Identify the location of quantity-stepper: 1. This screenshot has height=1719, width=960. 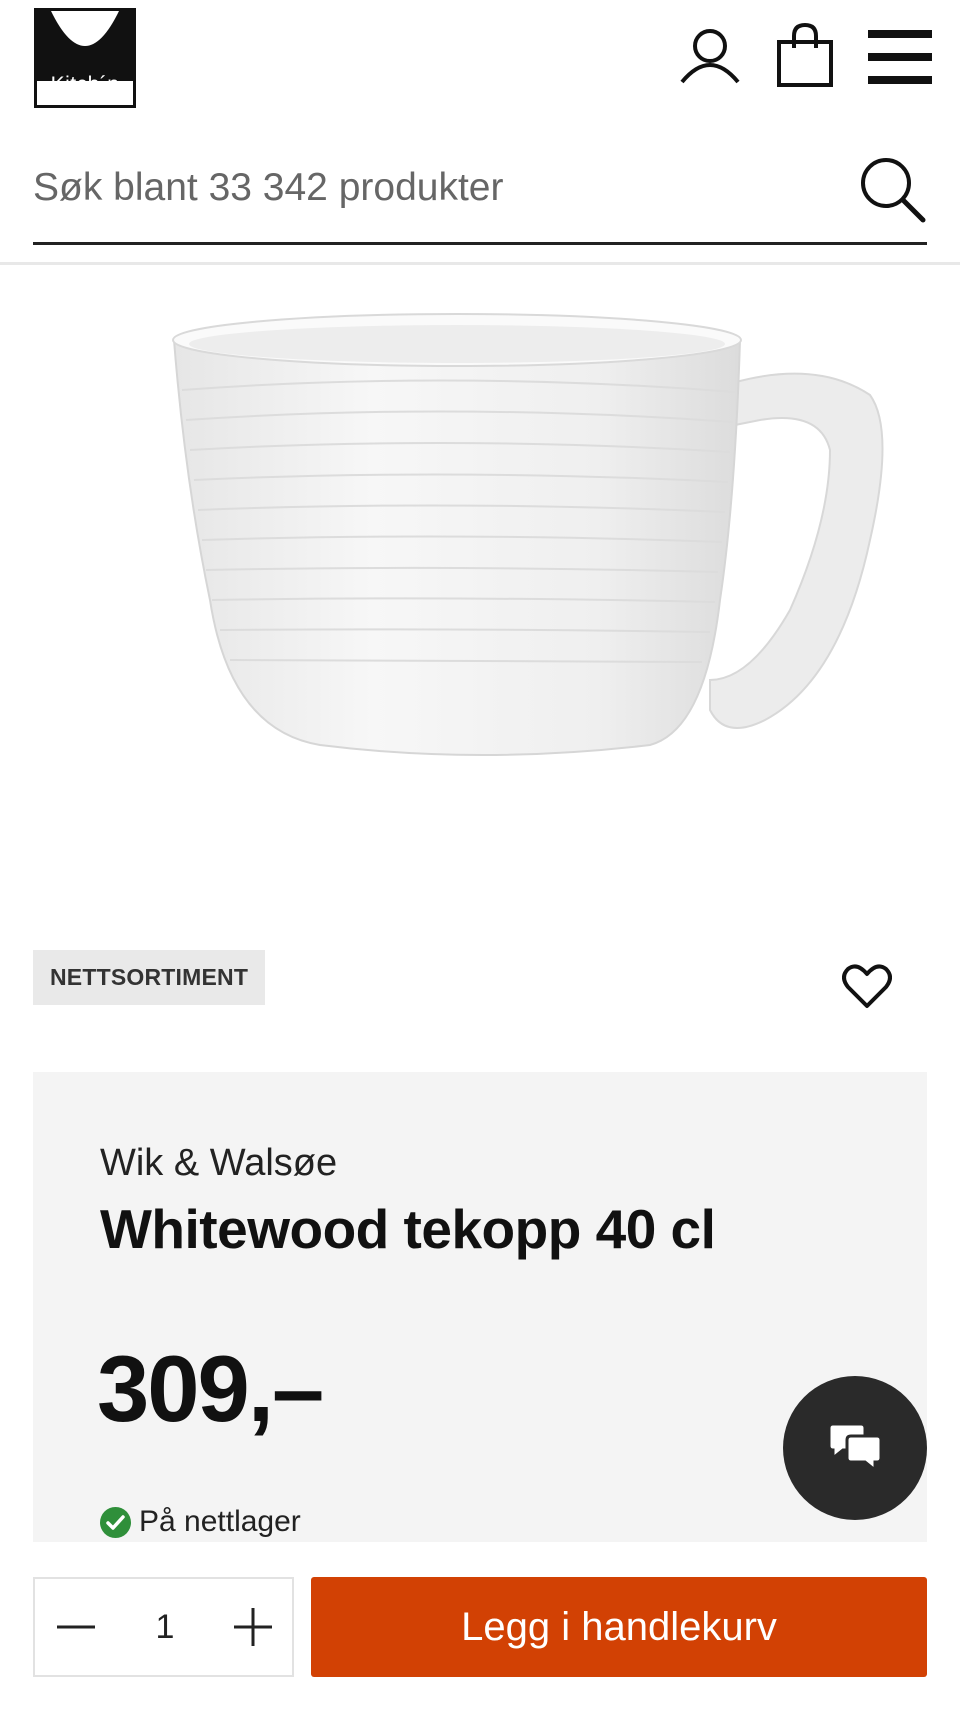
(163, 1627).